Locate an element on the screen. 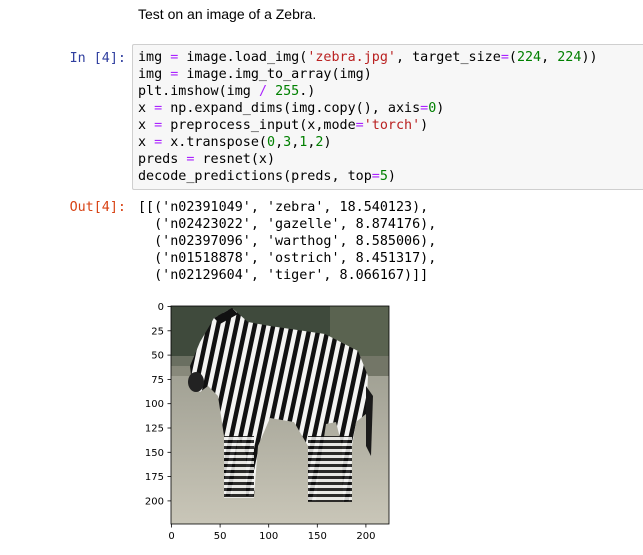 This screenshot has height=555, width=643. y-tick-label: 125 is located at coordinates (154, 429).